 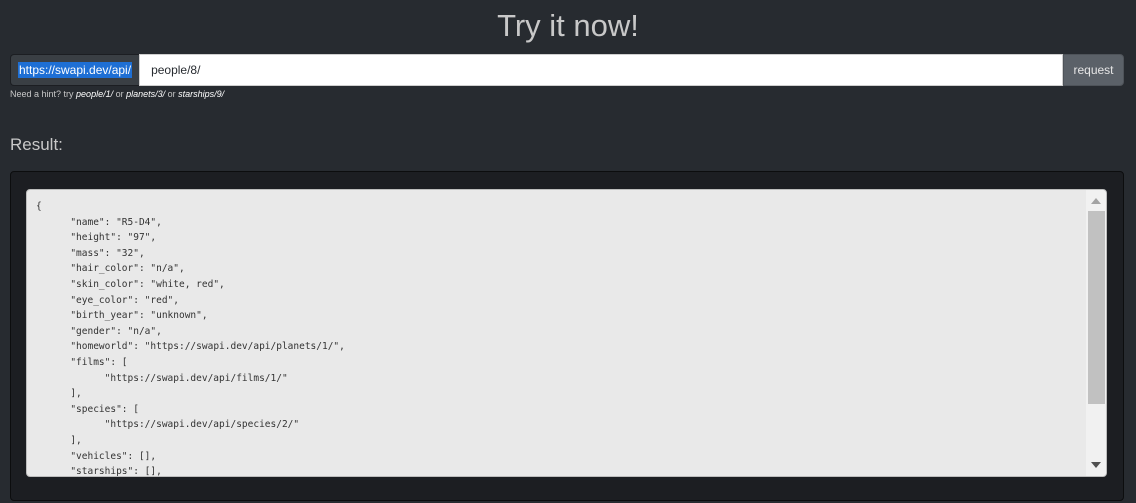 I want to click on scrollbar-thumb, so click(x=1096, y=307).